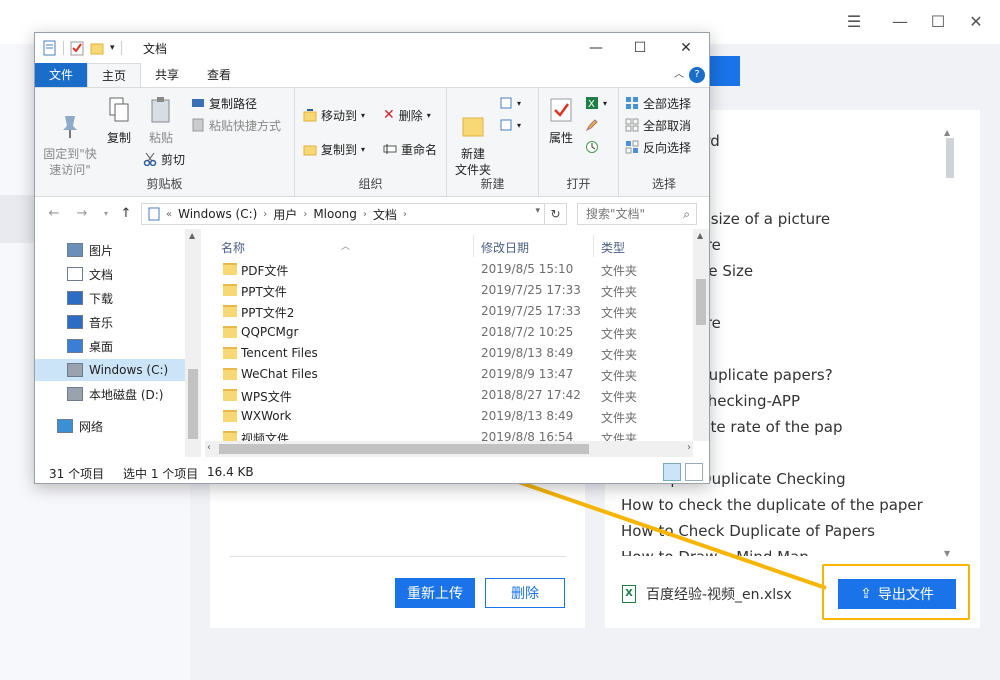 Image resolution: width=1000 pixels, height=680 pixels. I want to click on paste-button: 粘贴, so click(161, 121).